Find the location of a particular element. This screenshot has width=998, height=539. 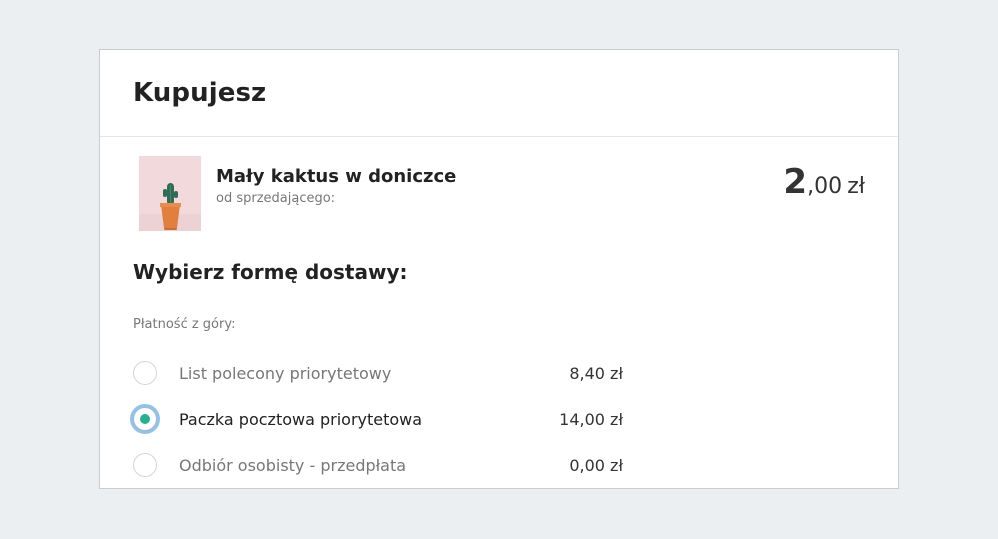

delivery-section-title: Wybierz formę dostawy: is located at coordinates (270, 272).